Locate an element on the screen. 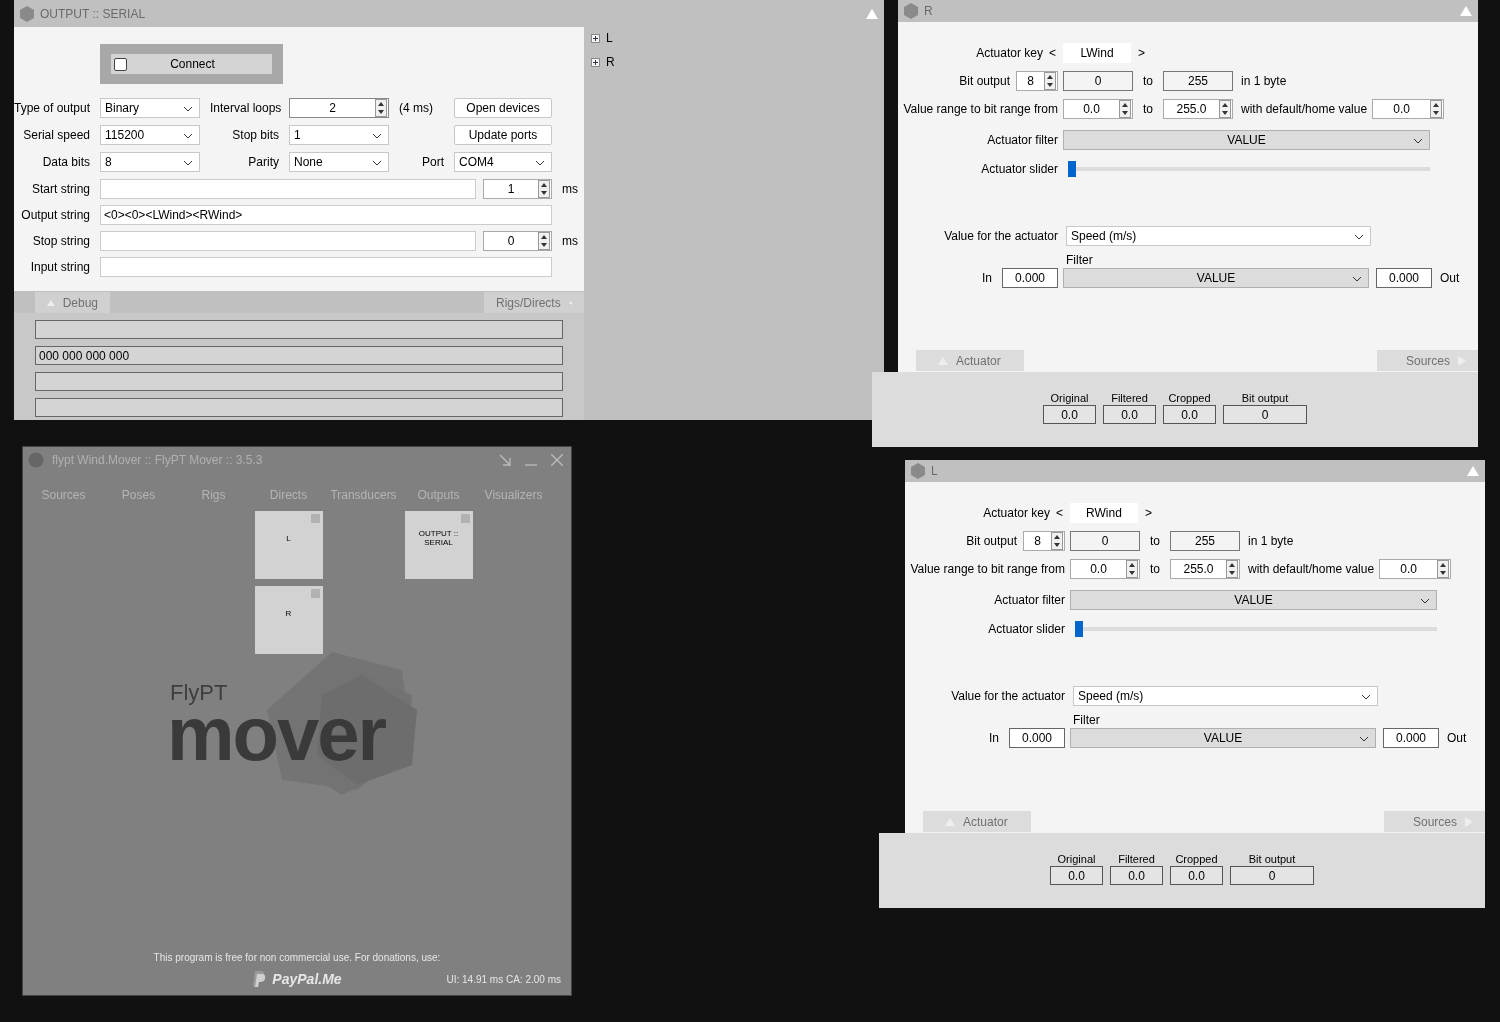 This screenshot has height=1022, width=1500. dropdown: COM4 is located at coordinates (503, 162).